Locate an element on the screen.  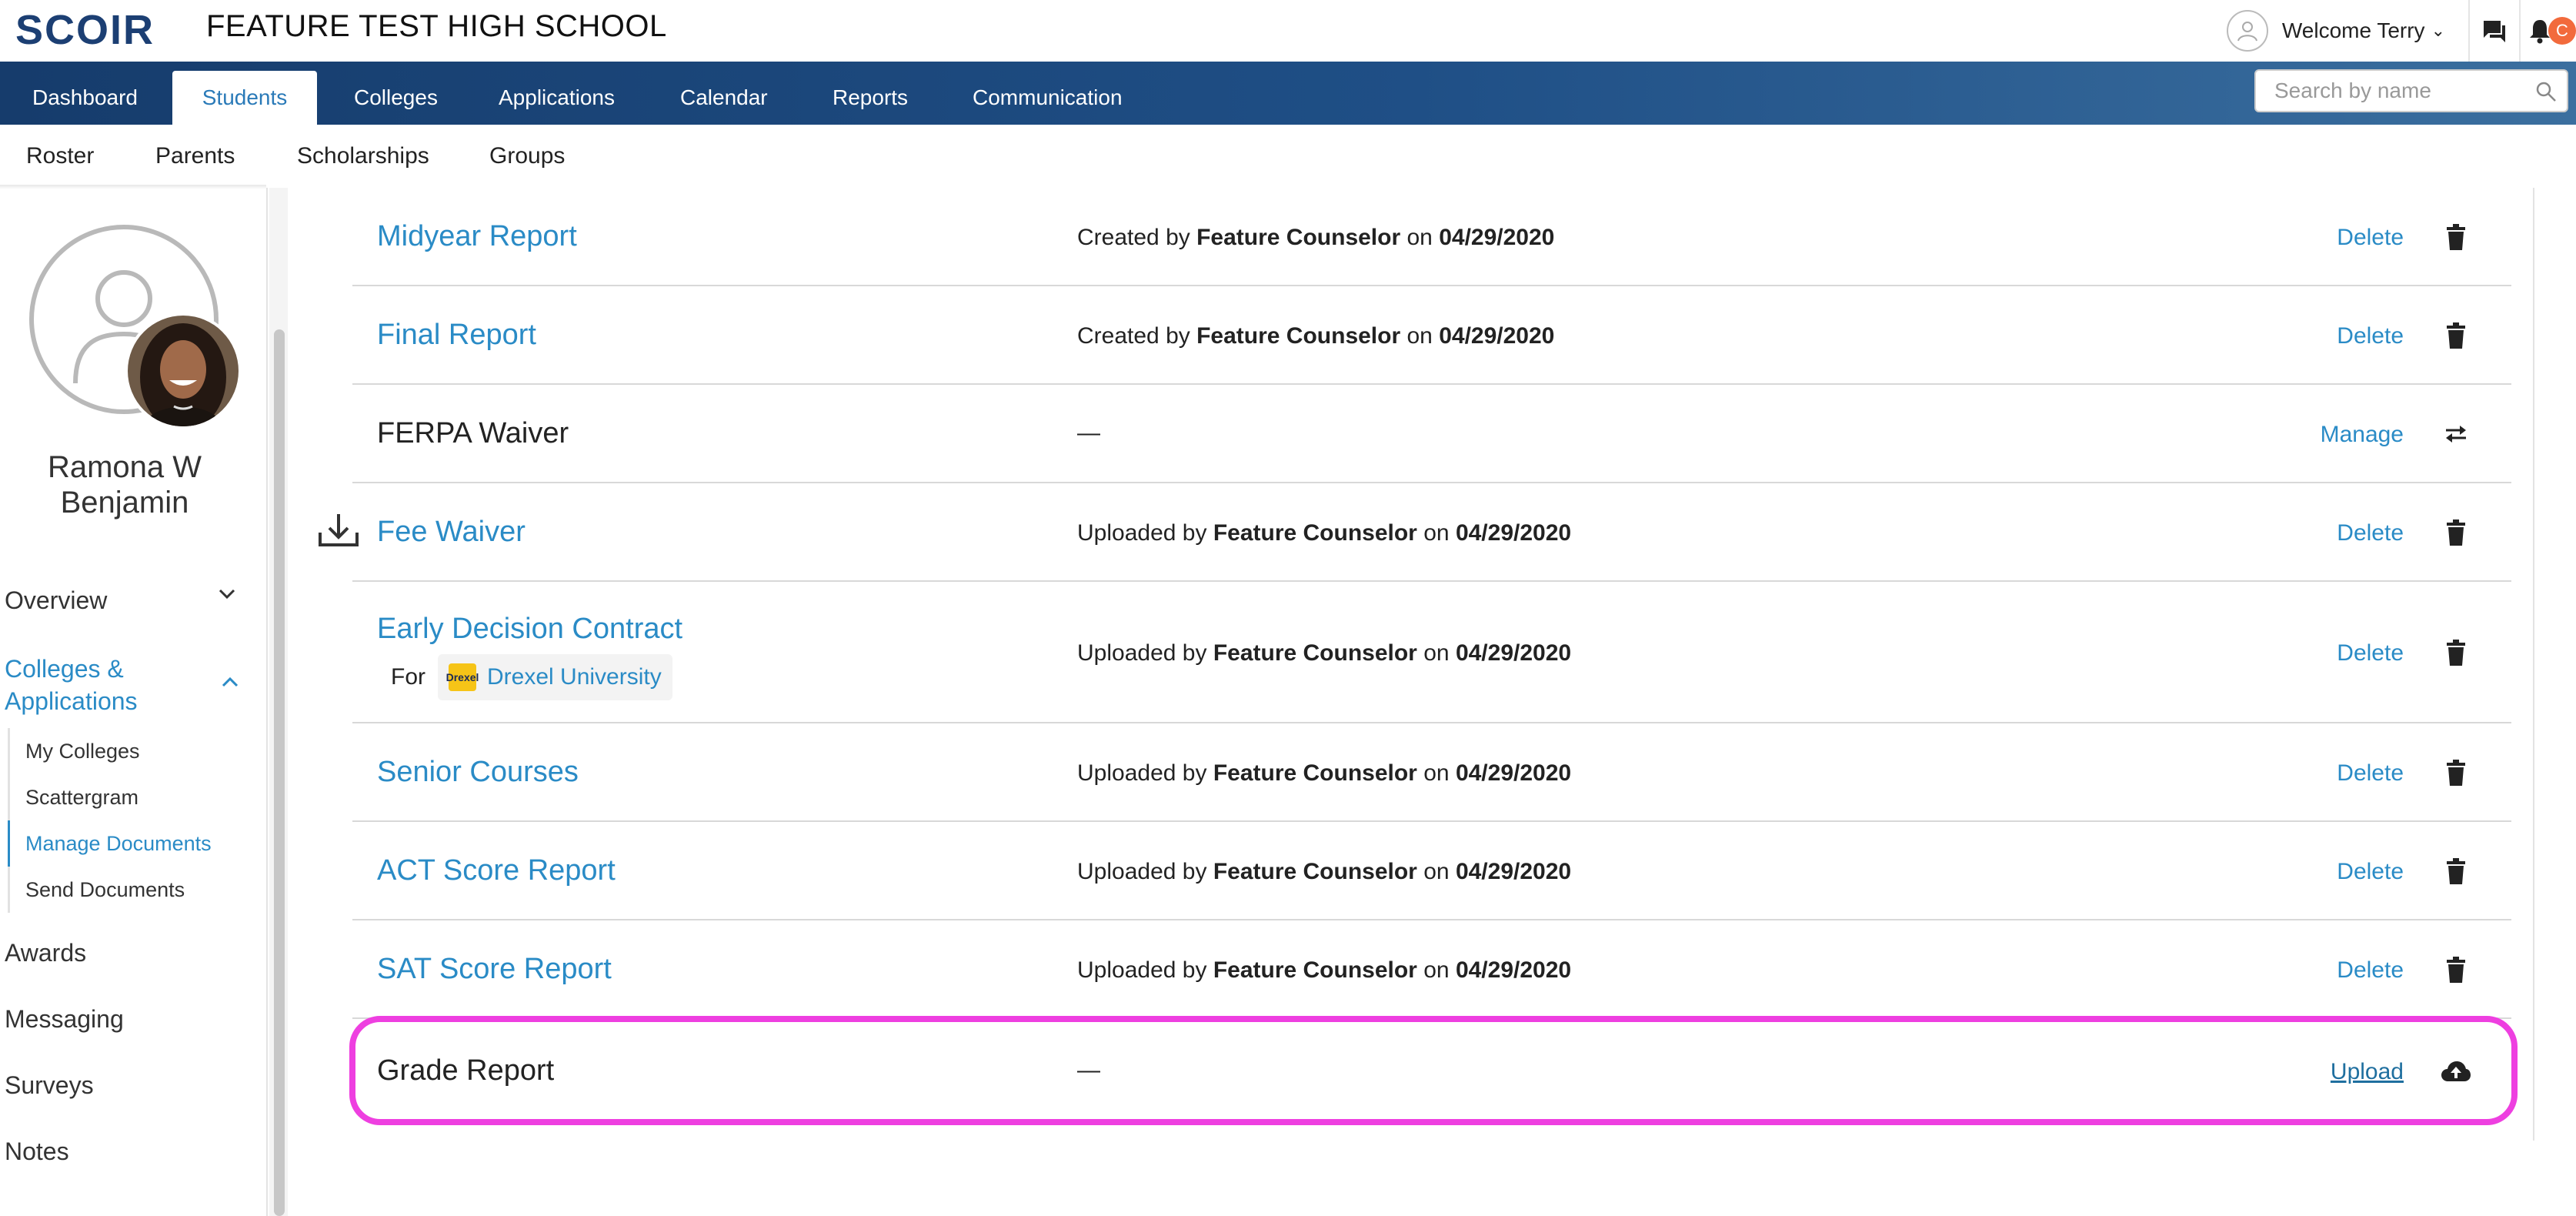
chevron-down-icon: ⌄ is located at coordinates (2438, 31).